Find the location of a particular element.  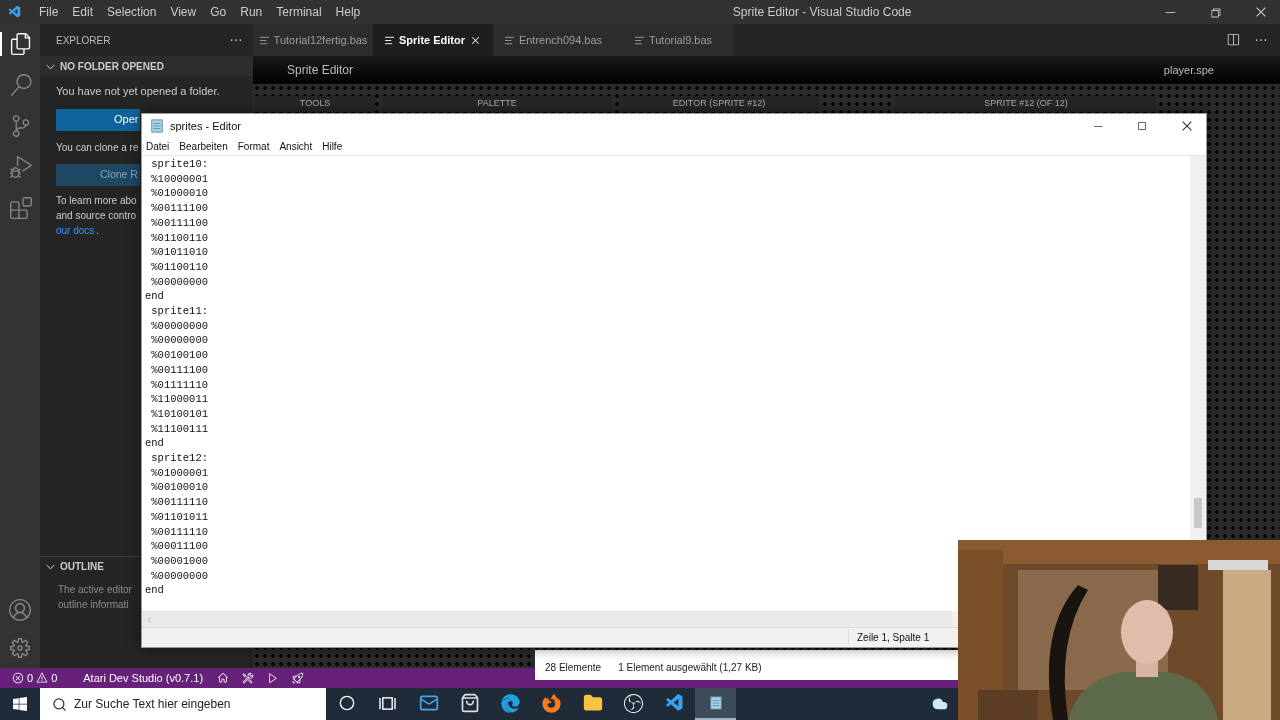

obs-icon is located at coordinates (633, 703).